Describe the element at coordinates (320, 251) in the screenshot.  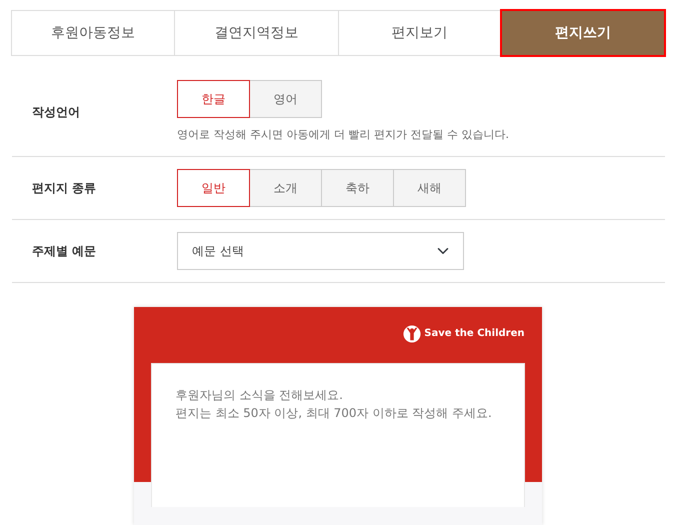
I see `example-select: 예문 선택` at that location.